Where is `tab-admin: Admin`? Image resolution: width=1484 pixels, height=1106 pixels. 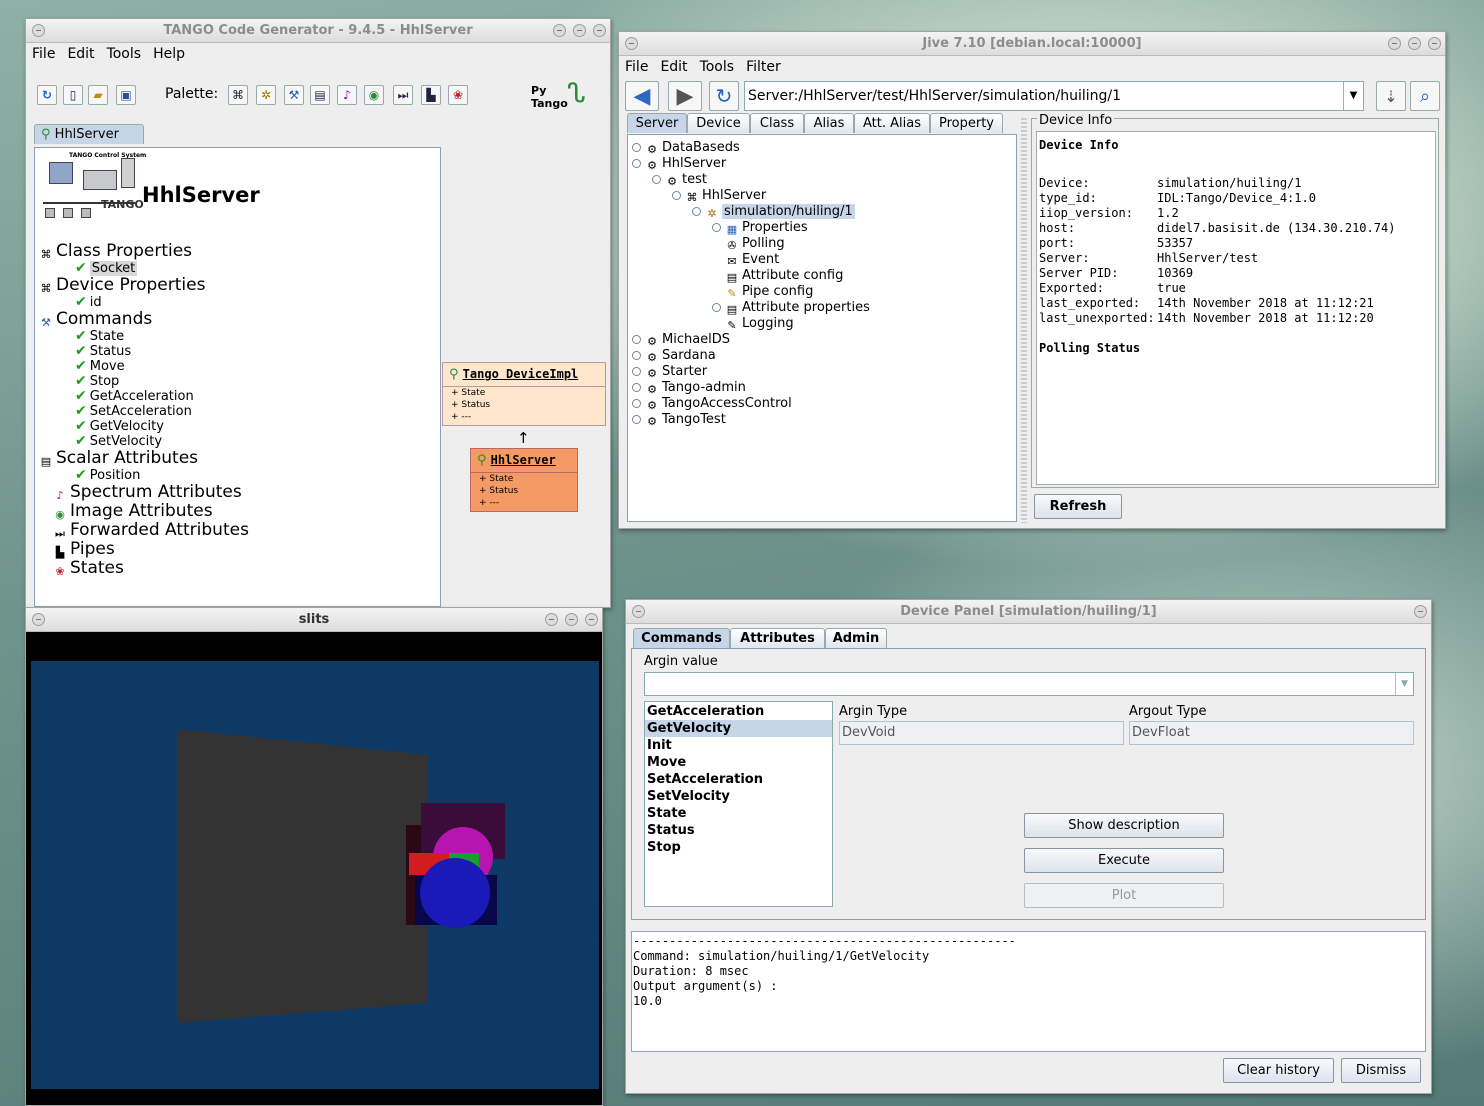
tab-admin: Admin is located at coordinates (856, 638).